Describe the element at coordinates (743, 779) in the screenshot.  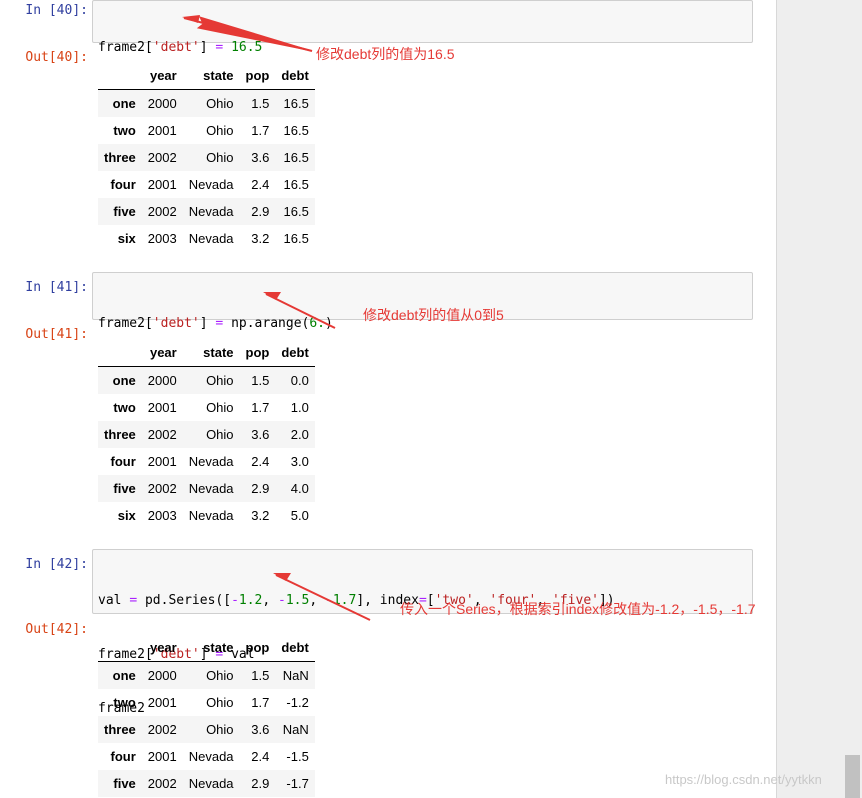
I see `watermark: https://blog.csdn.net/yytkkn` at that location.